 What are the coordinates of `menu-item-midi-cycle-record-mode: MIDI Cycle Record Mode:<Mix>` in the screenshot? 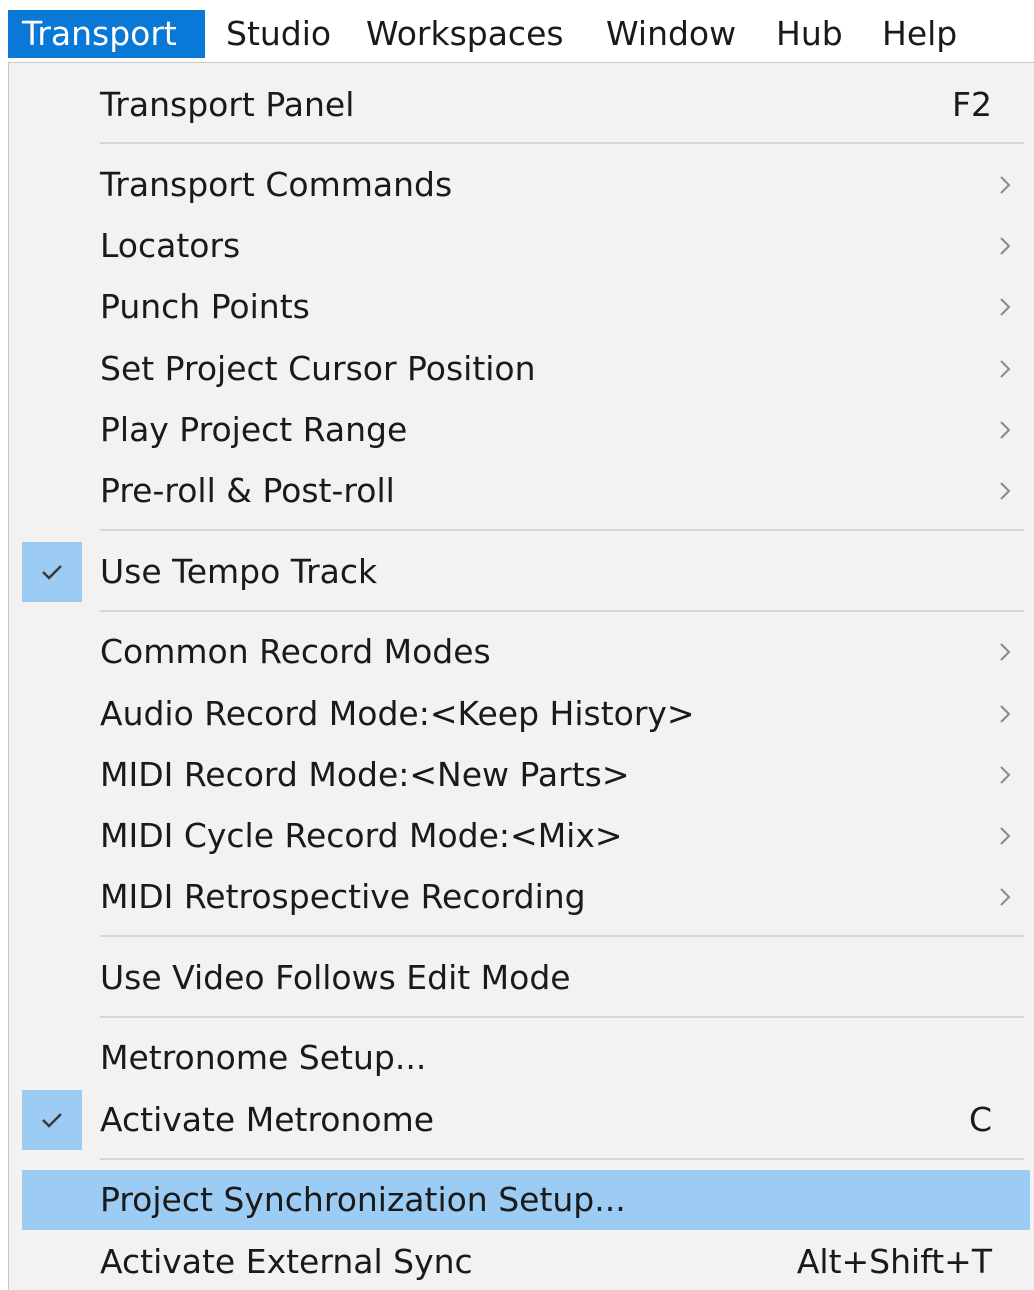 It's located at (526, 836).